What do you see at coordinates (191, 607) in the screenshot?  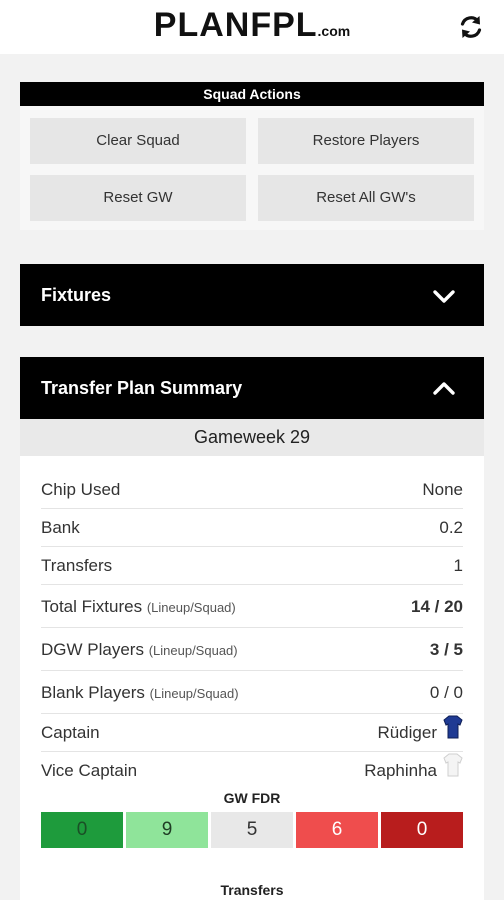 I see `total-fixtures-sub: (Lineup/Squad)` at bounding box center [191, 607].